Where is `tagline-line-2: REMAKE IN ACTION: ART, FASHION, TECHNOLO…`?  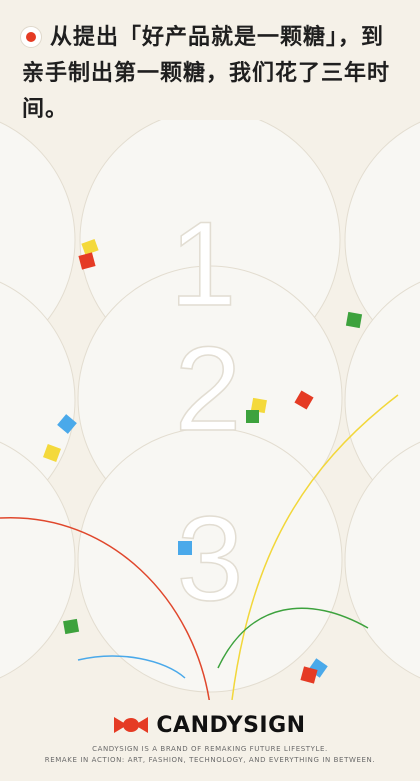
tagline-line-2: REMAKE IN ACTION: ART, FASHION, TECHNOLO… is located at coordinates (210, 760).